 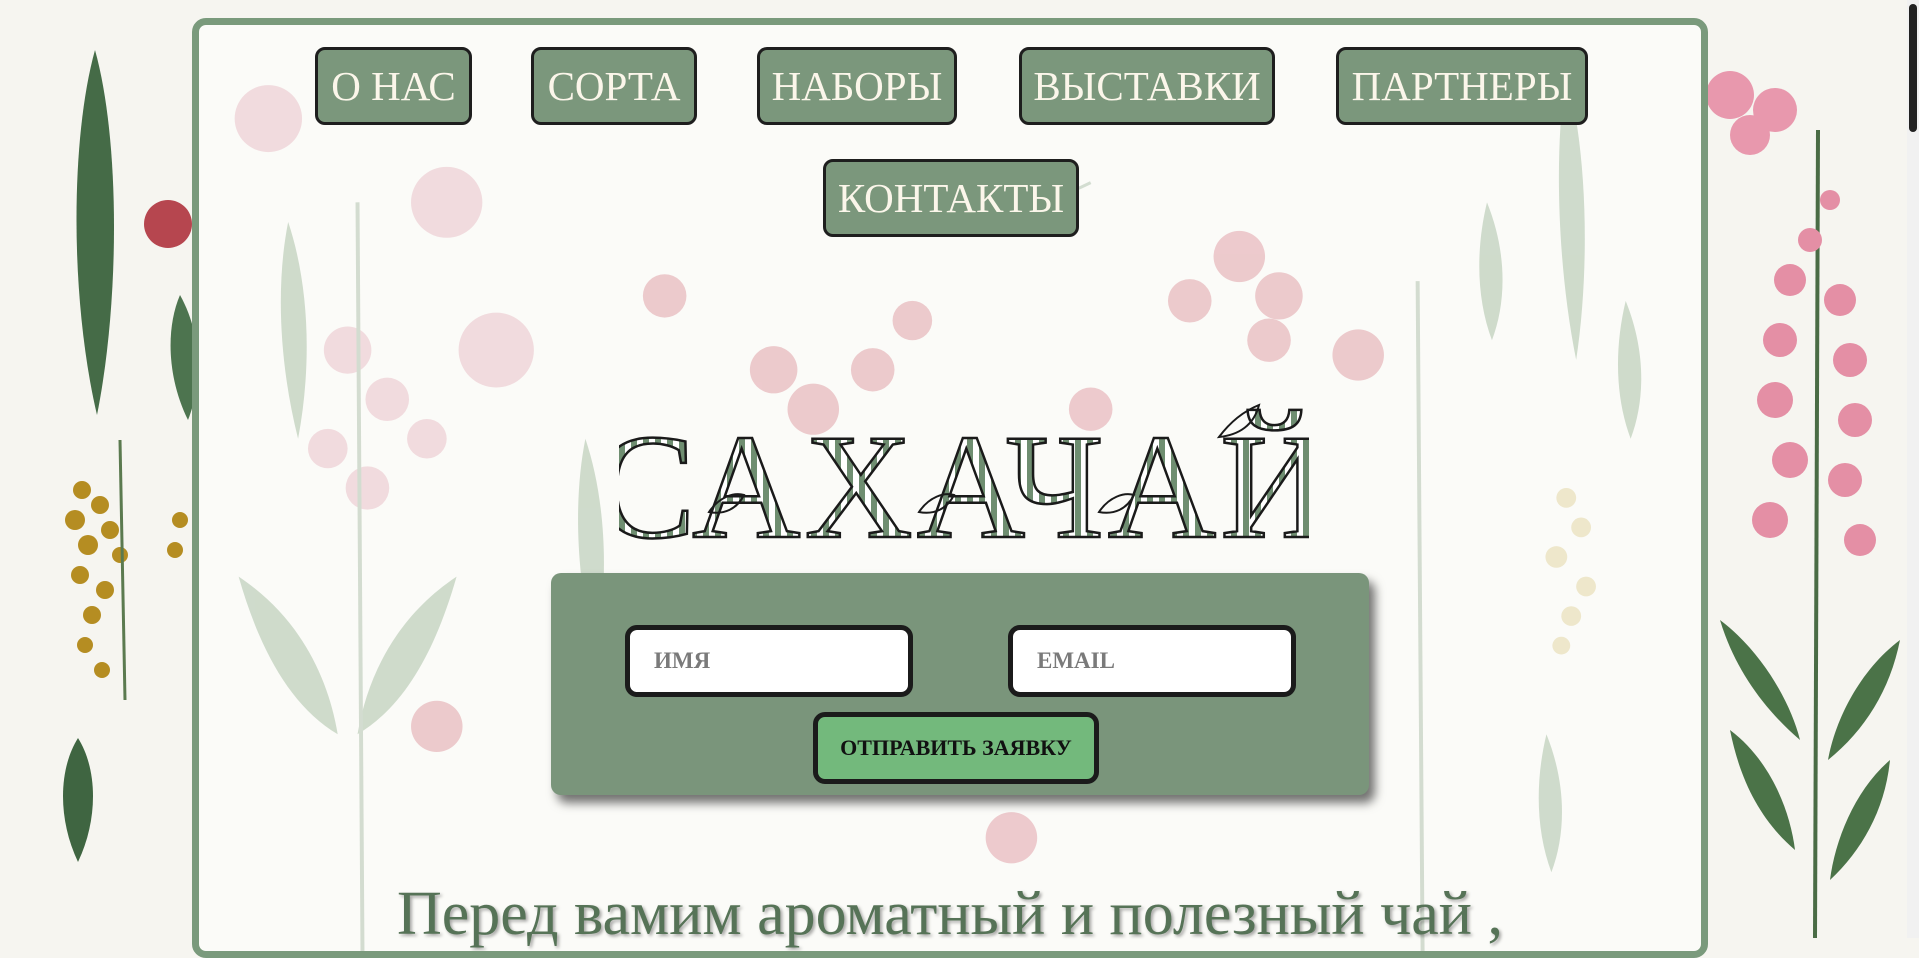 I want to click on page-scrollbar, so click(x=1913, y=469).